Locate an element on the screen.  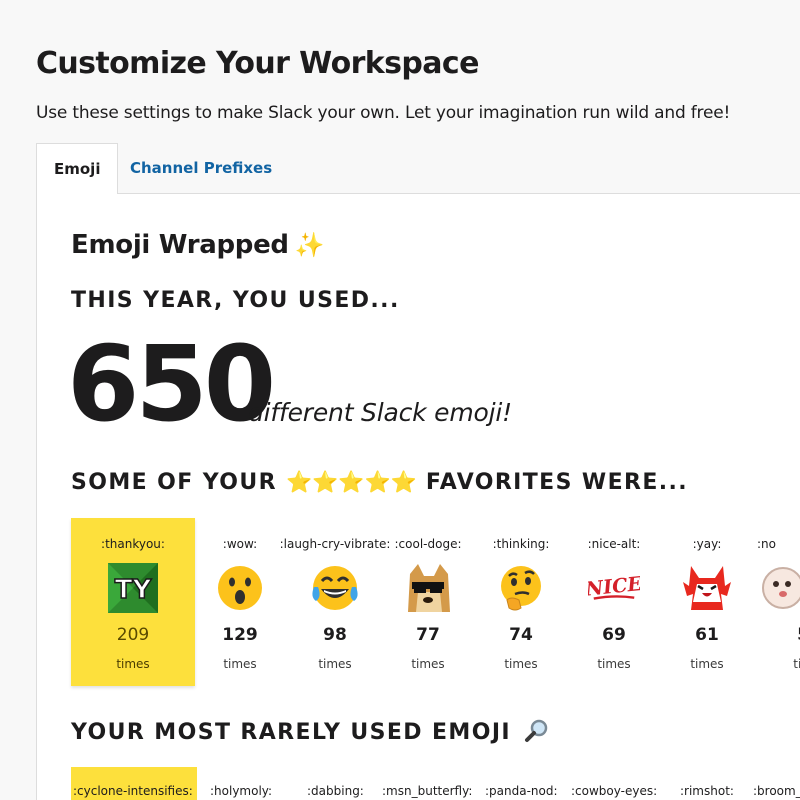
rare-emoji-item: :dabbing: is located at coordinates (335, 783).